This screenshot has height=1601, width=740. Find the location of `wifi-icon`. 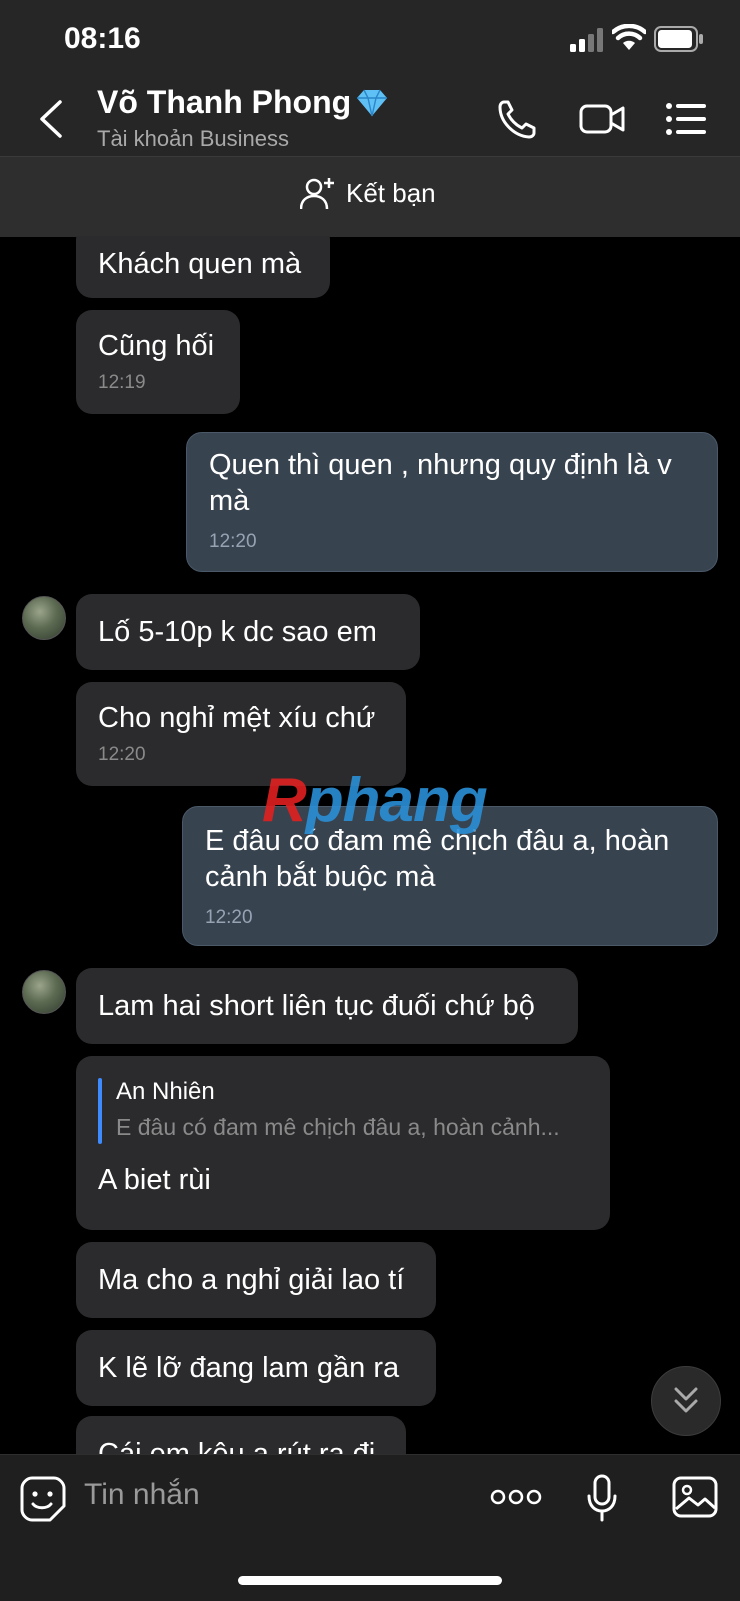

wifi-icon is located at coordinates (629, 37).